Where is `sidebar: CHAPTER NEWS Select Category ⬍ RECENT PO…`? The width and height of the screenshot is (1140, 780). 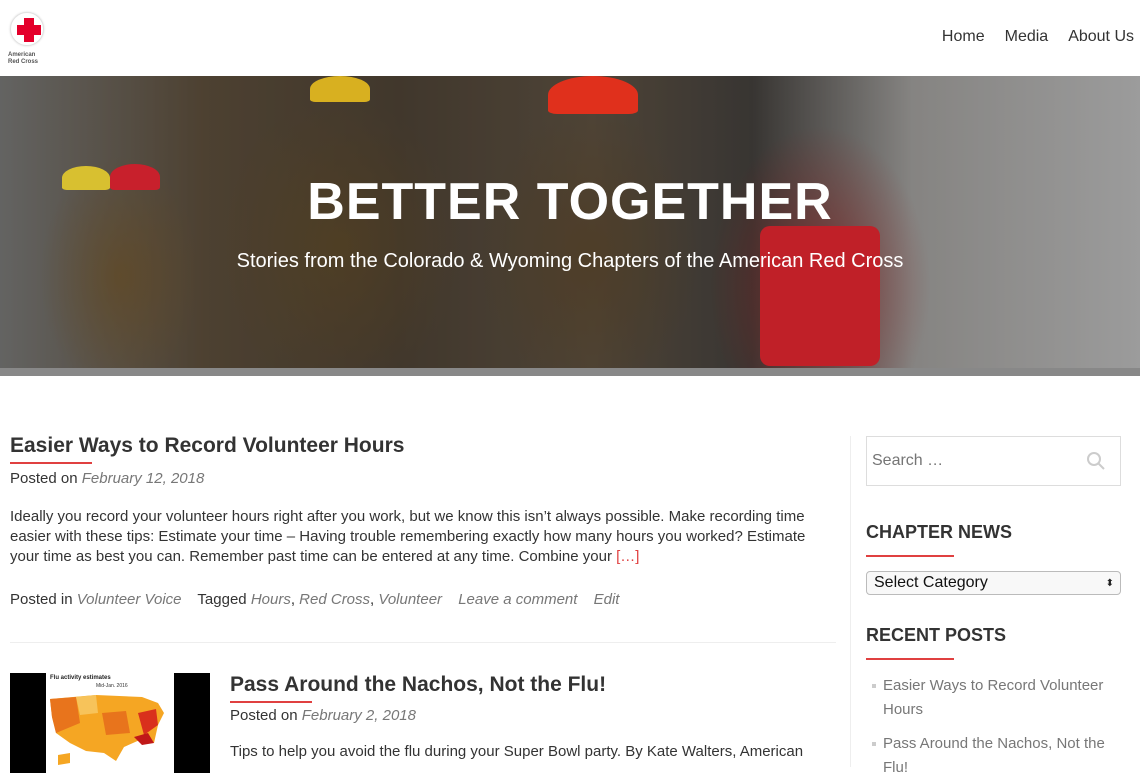
sidebar: CHAPTER NEWS Select Category ⬍ RECENT PO… is located at coordinates (993, 608).